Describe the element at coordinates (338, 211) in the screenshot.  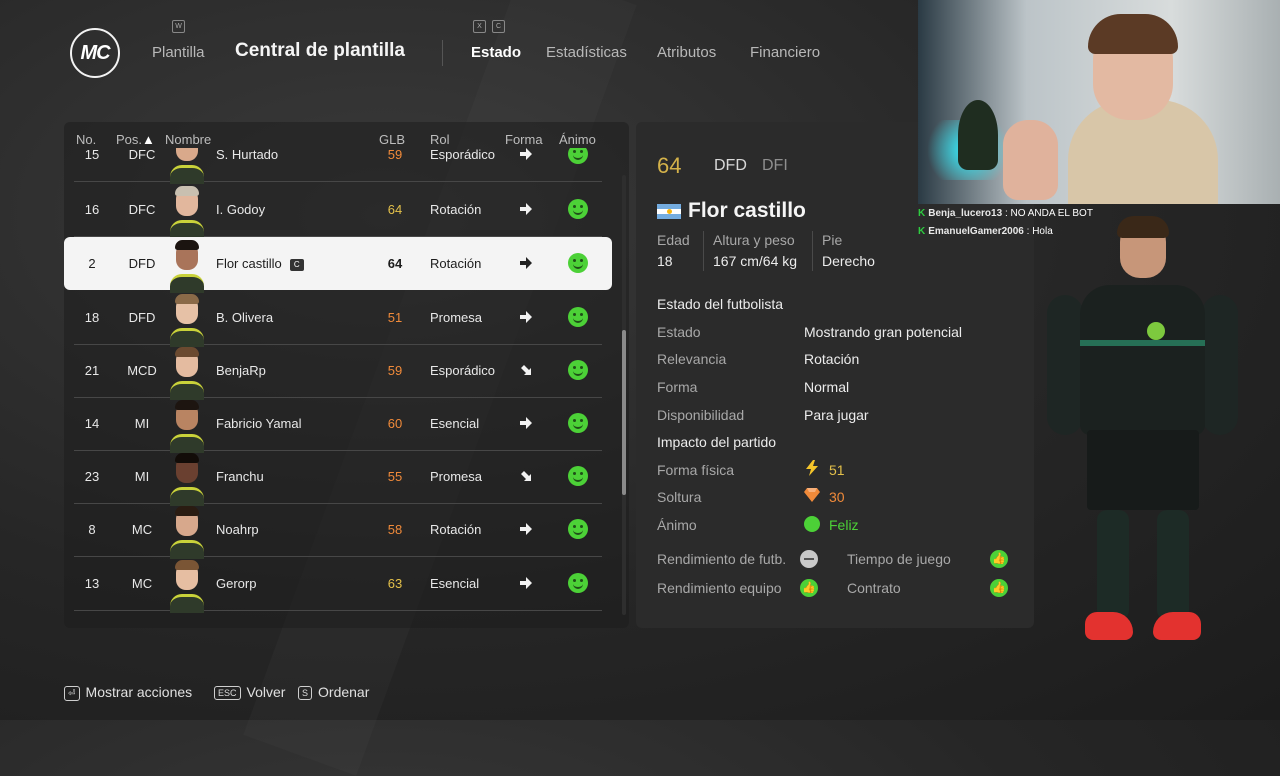
I see `table-row: 16 DFC I. Godoy 64 Rotación` at that location.